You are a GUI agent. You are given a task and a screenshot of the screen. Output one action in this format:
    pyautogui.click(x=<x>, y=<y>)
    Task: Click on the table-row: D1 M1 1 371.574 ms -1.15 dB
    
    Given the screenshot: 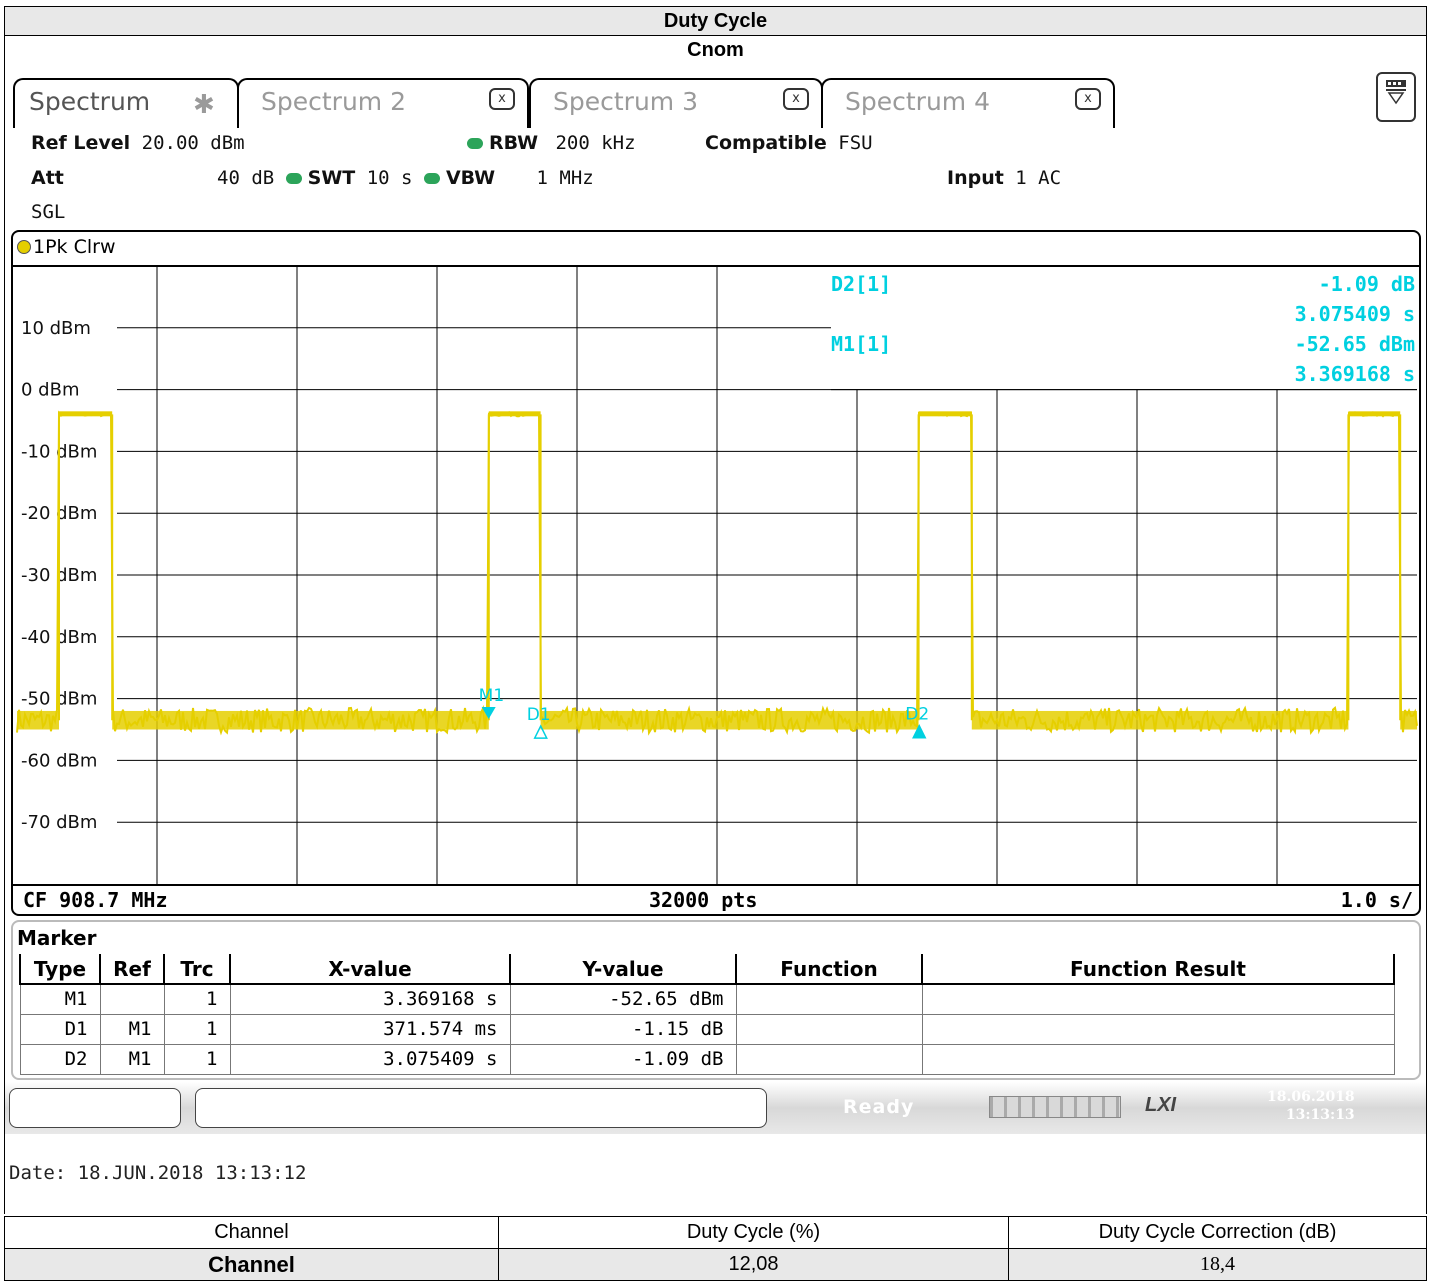 What is the action you would take?
    pyautogui.click(x=707, y=1029)
    